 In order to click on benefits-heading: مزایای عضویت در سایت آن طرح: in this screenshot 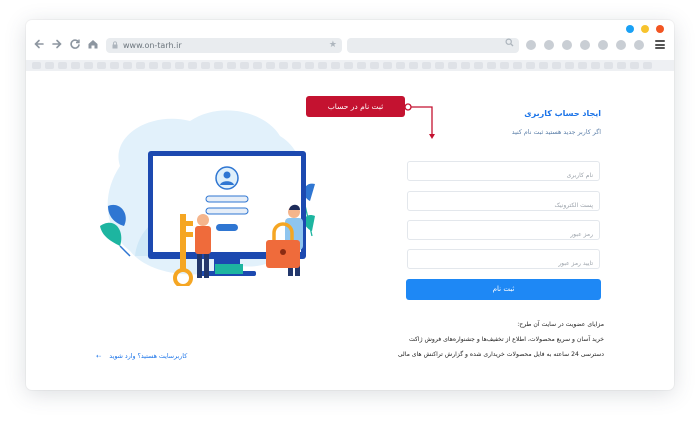, I will do `click(560, 324)`.